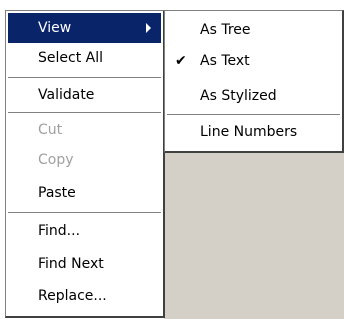 The width and height of the screenshot is (344, 319). Describe the element at coordinates (225, 30) in the screenshot. I see `menu-item-label: As Tree` at that location.